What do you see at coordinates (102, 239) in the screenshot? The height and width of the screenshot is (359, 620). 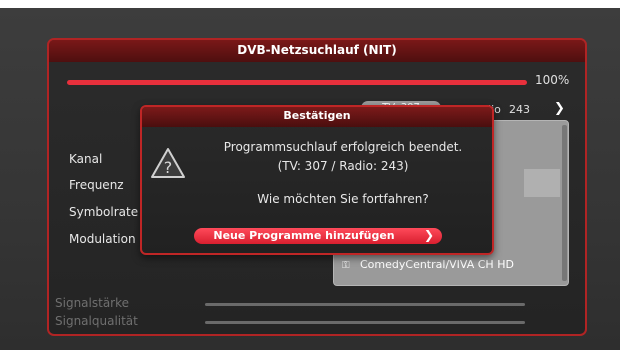 I see `label-modulation: Modulation` at bounding box center [102, 239].